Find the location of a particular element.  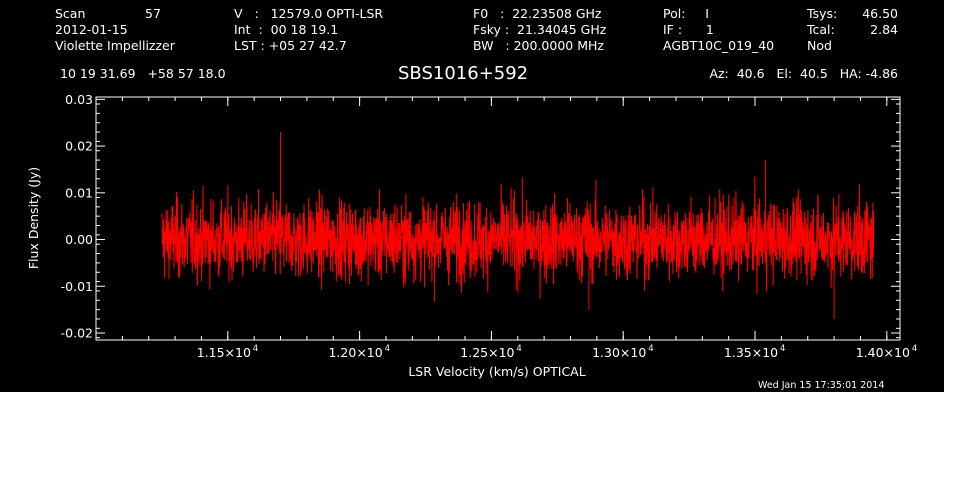

y-axis-label: Flux Density (Jy) is located at coordinates (33, 218).